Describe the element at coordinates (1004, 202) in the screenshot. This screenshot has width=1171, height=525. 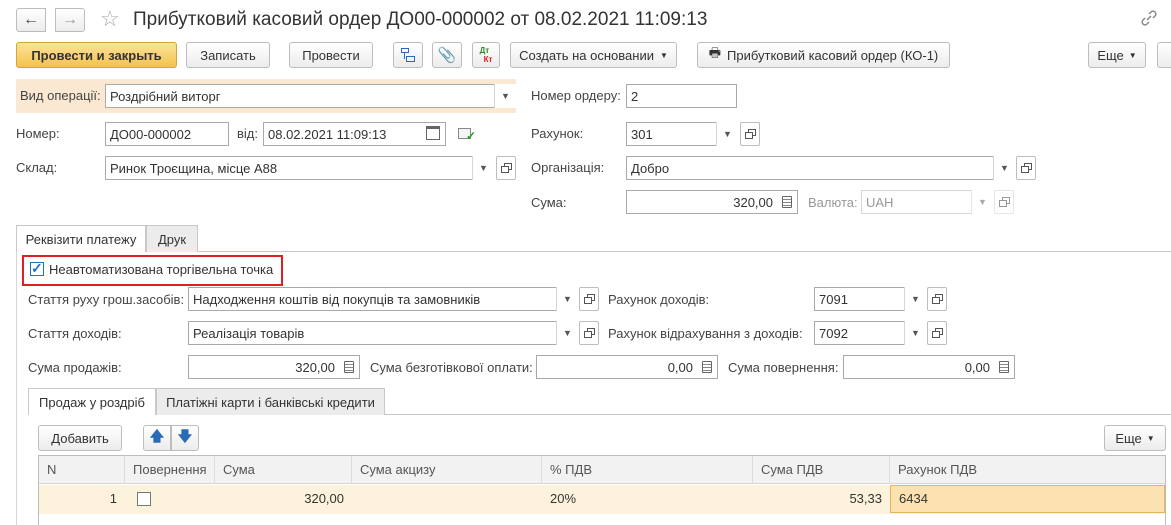
I see `currency-open-button` at that location.